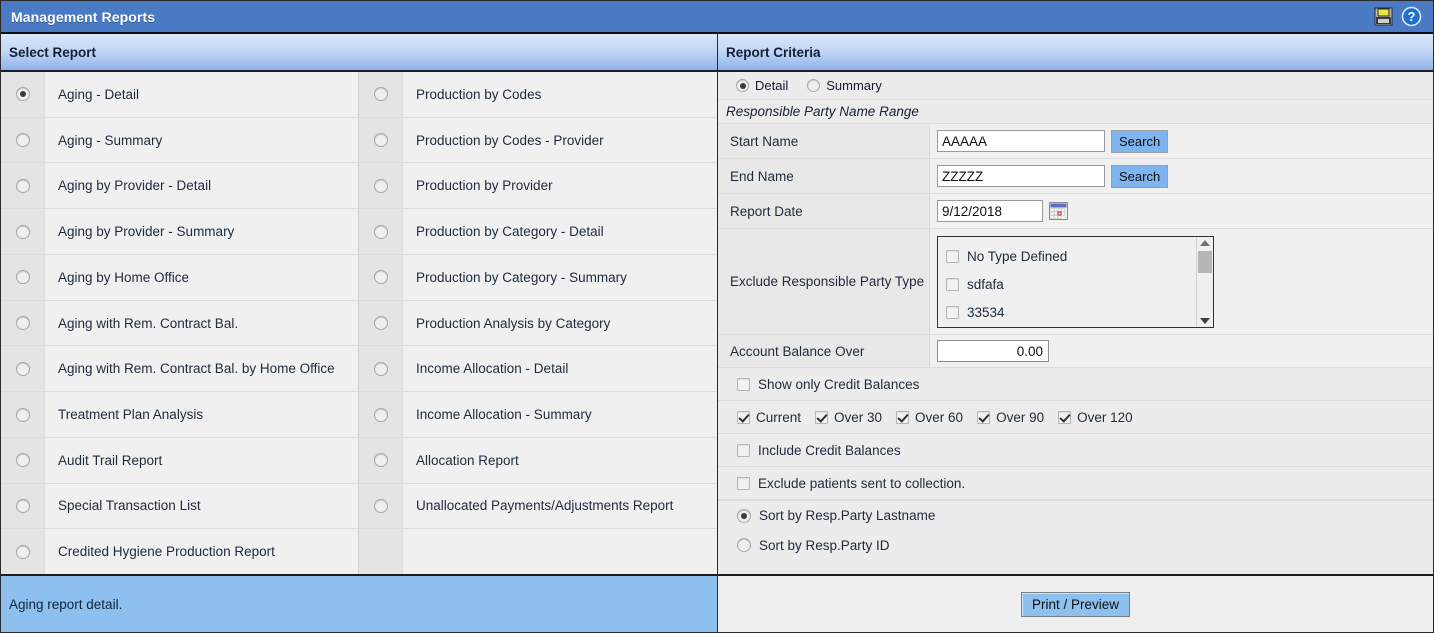 This screenshot has width=1434, height=633. What do you see at coordinates (1411, 16) in the screenshot?
I see `help-icon: ?` at bounding box center [1411, 16].